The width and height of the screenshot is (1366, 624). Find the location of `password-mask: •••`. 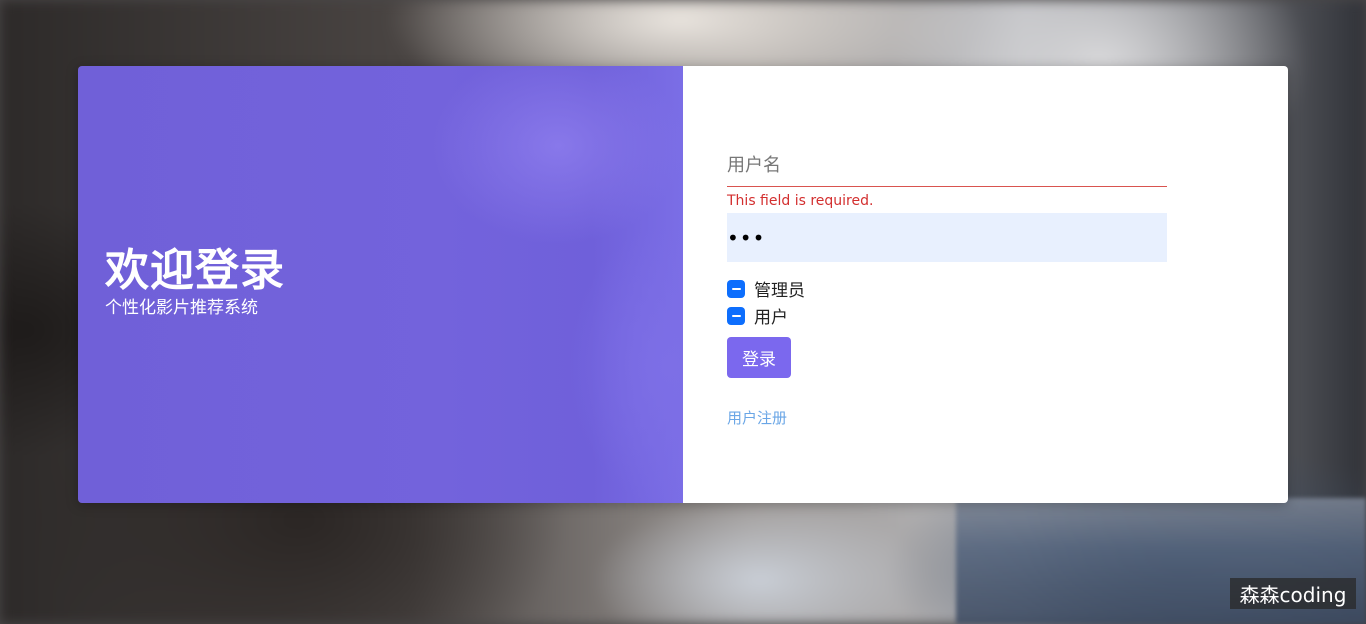

password-mask: ••• is located at coordinates (746, 237).